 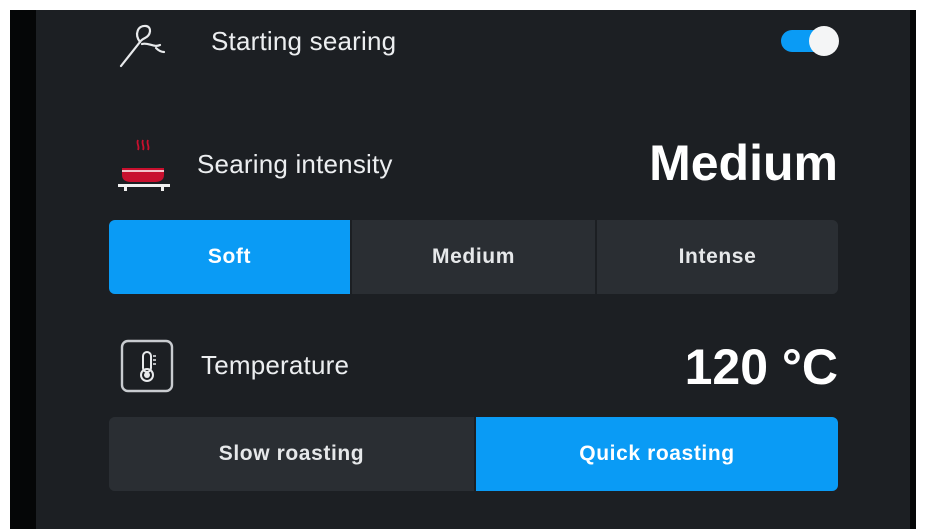 What do you see at coordinates (229, 257) in the screenshot?
I see `intensity-option-soft: Soft` at bounding box center [229, 257].